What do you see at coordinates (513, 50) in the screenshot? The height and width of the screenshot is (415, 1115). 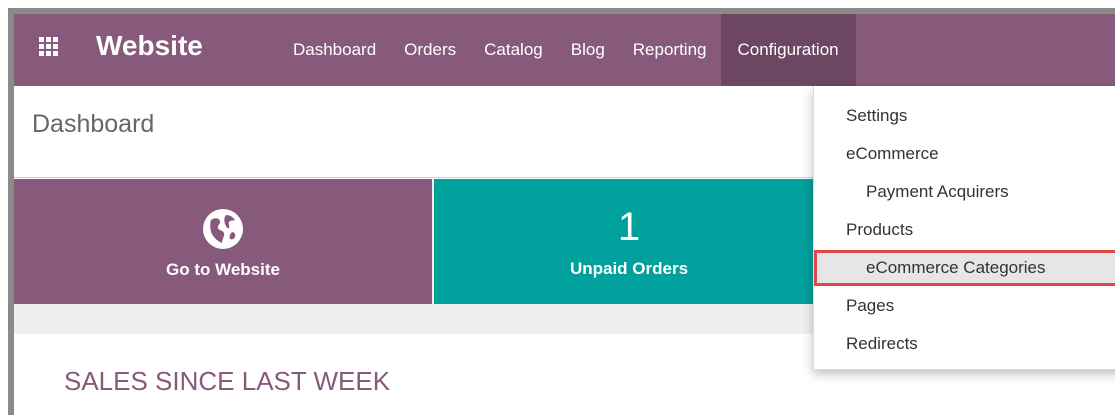 I see `menu-catalog: Catalog` at bounding box center [513, 50].